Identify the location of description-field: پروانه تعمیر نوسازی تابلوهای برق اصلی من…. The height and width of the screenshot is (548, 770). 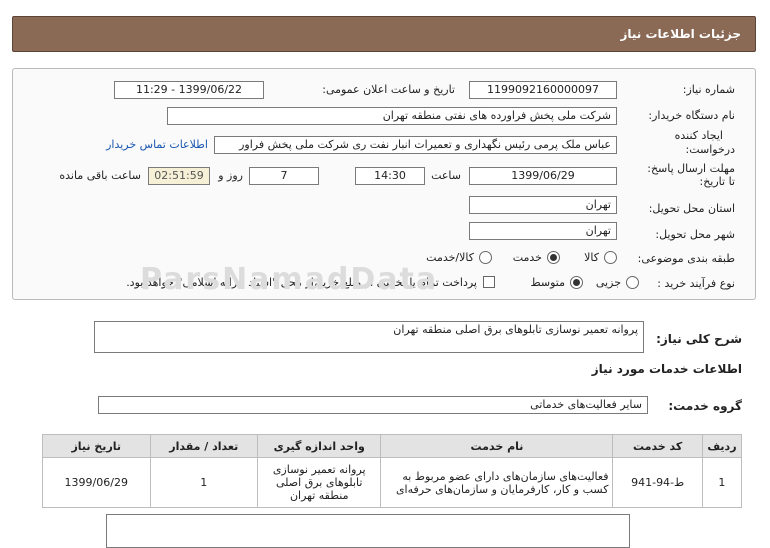
(369, 337).